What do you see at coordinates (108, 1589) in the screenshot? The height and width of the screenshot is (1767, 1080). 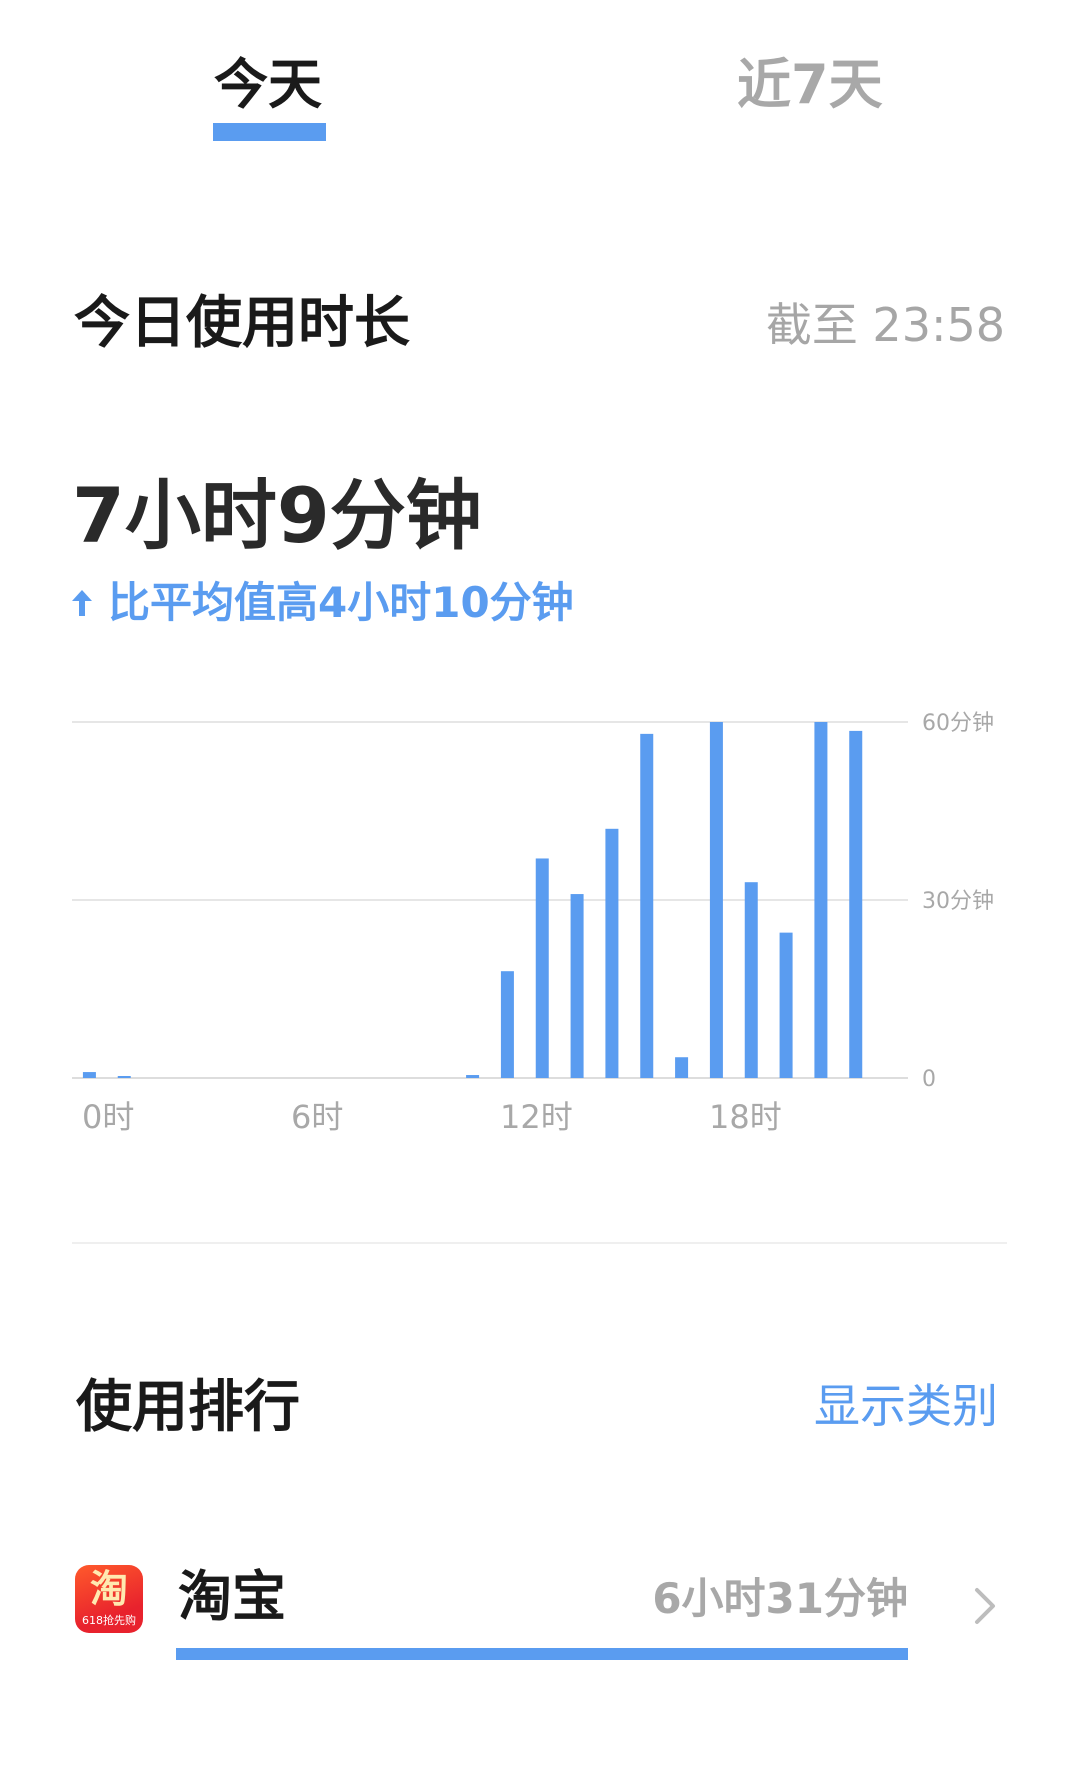 I see `app-icon-glyph: 淘` at bounding box center [108, 1589].